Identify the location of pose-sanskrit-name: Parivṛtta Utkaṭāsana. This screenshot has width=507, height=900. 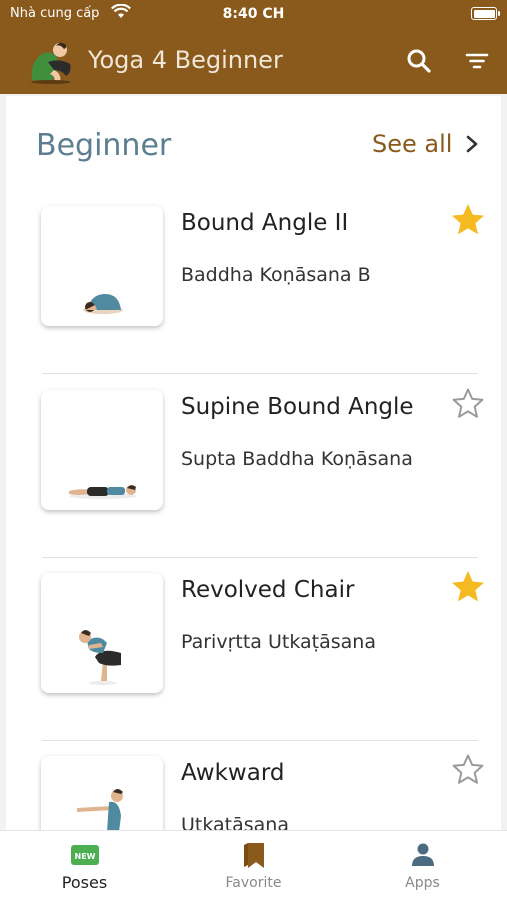
(278, 642).